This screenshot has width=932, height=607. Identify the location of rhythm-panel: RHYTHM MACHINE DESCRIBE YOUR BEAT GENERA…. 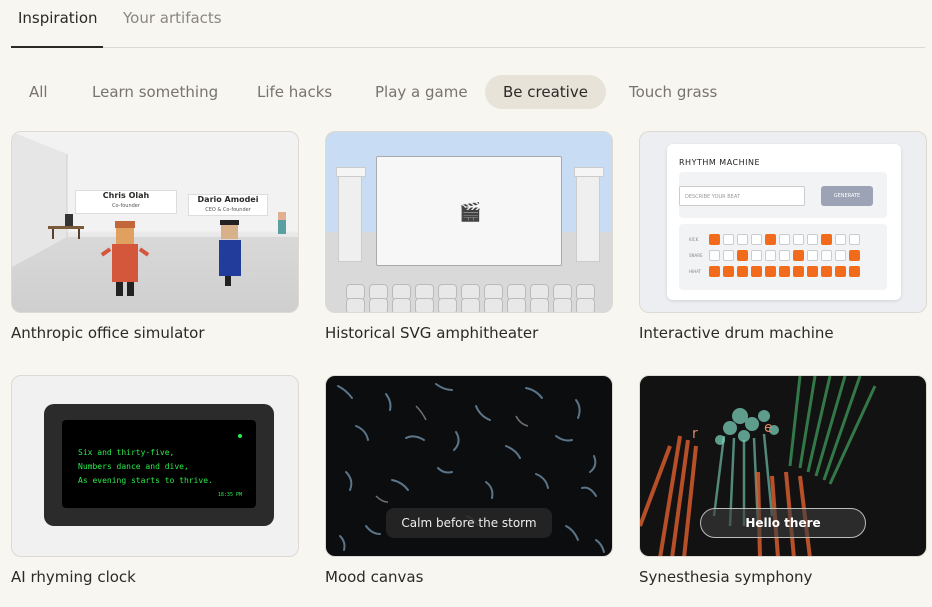
(784, 222).